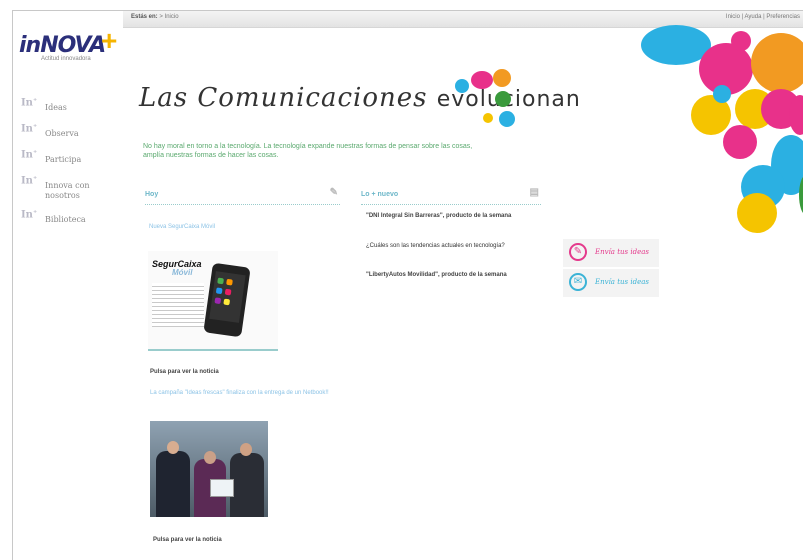  I want to click on award-photo, so click(209, 469).